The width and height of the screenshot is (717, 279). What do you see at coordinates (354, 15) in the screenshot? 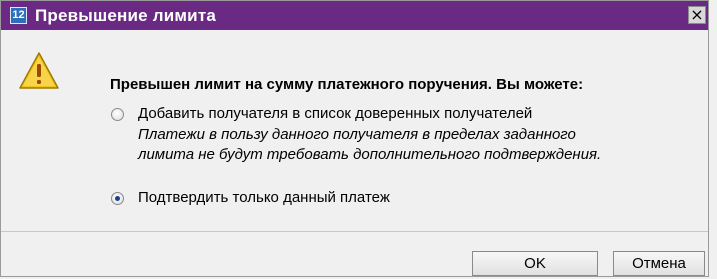
I see `title-bar: 12 Превышение лимита ×` at bounding box center [354, 15].